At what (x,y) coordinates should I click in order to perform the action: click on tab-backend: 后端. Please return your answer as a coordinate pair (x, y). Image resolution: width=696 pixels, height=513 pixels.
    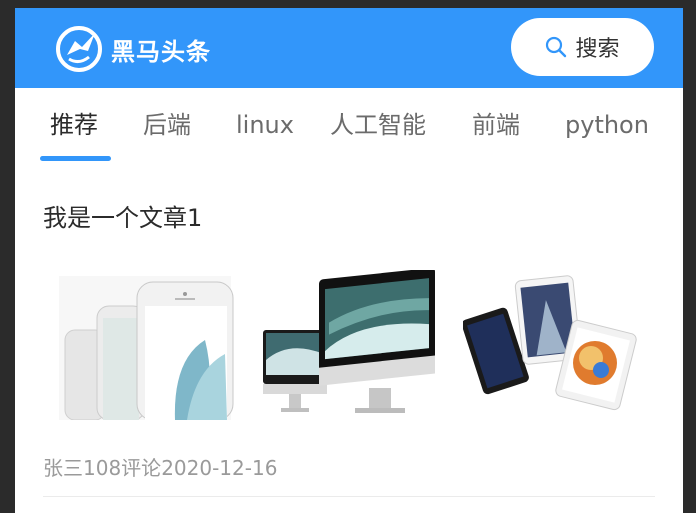
    Looking at the image, I should click on (167, 127).